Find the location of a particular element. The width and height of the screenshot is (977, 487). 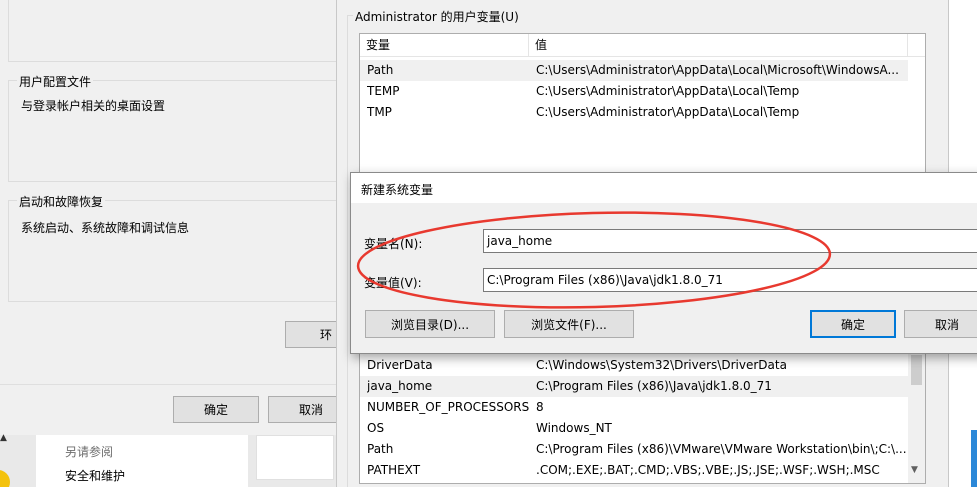

dialog-titlebar: 新建系统变量 is located at coordinates (664, 188).